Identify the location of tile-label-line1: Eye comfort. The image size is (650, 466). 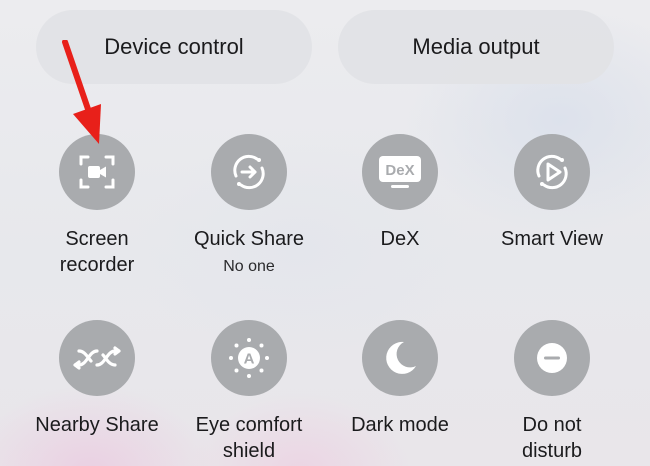
(249, 425).